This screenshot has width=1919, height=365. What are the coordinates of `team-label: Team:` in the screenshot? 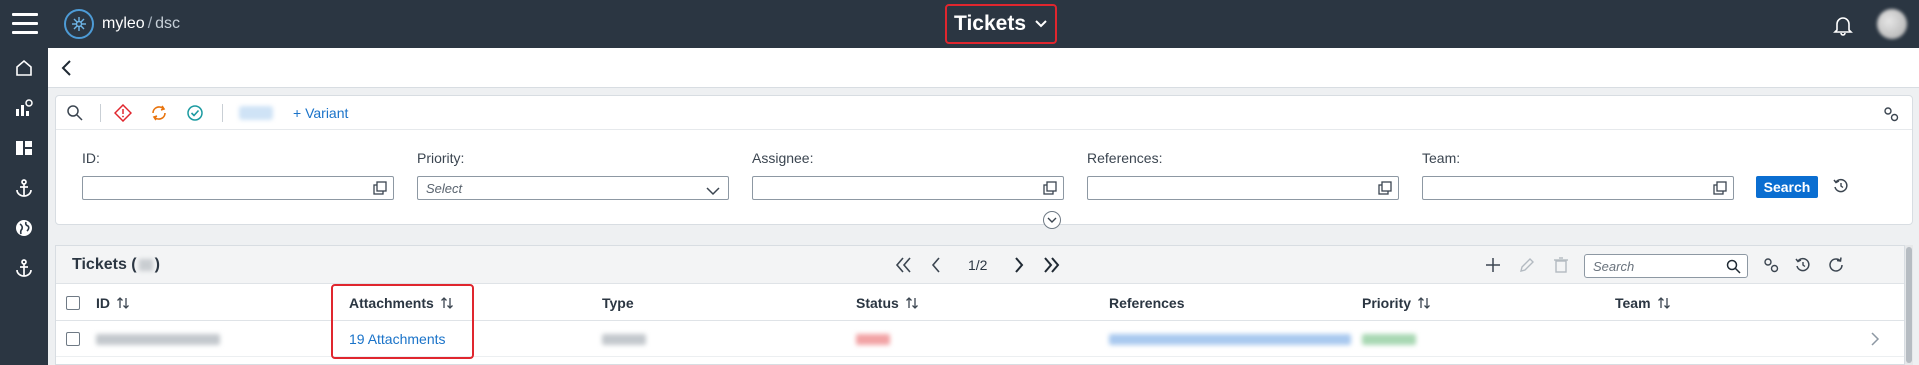 It's located at (1441, 158).